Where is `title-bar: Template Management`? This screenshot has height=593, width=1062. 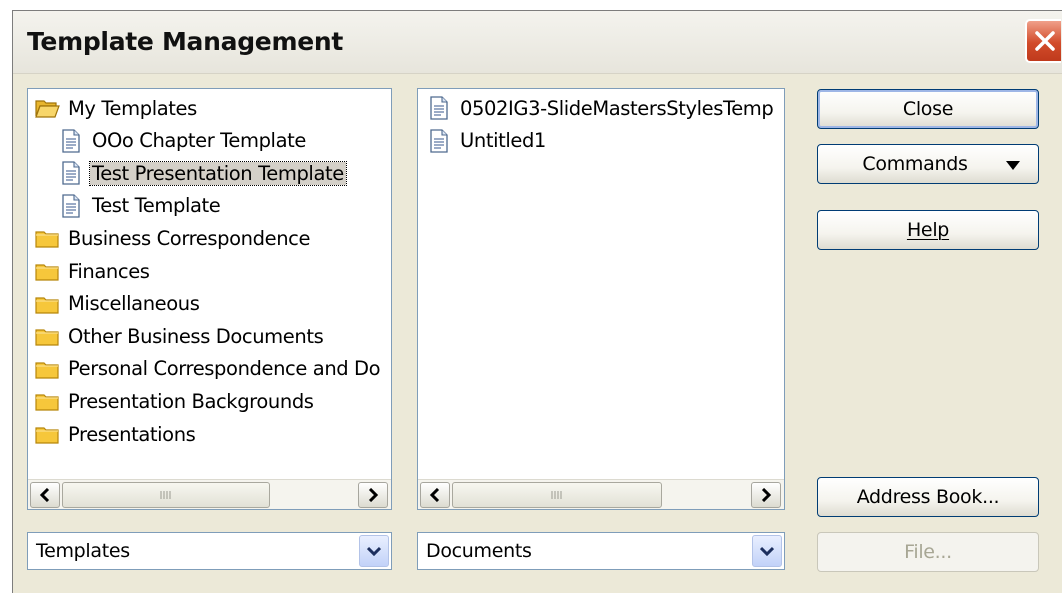 title-bar: Template Management is located at coordinates (537, 42).